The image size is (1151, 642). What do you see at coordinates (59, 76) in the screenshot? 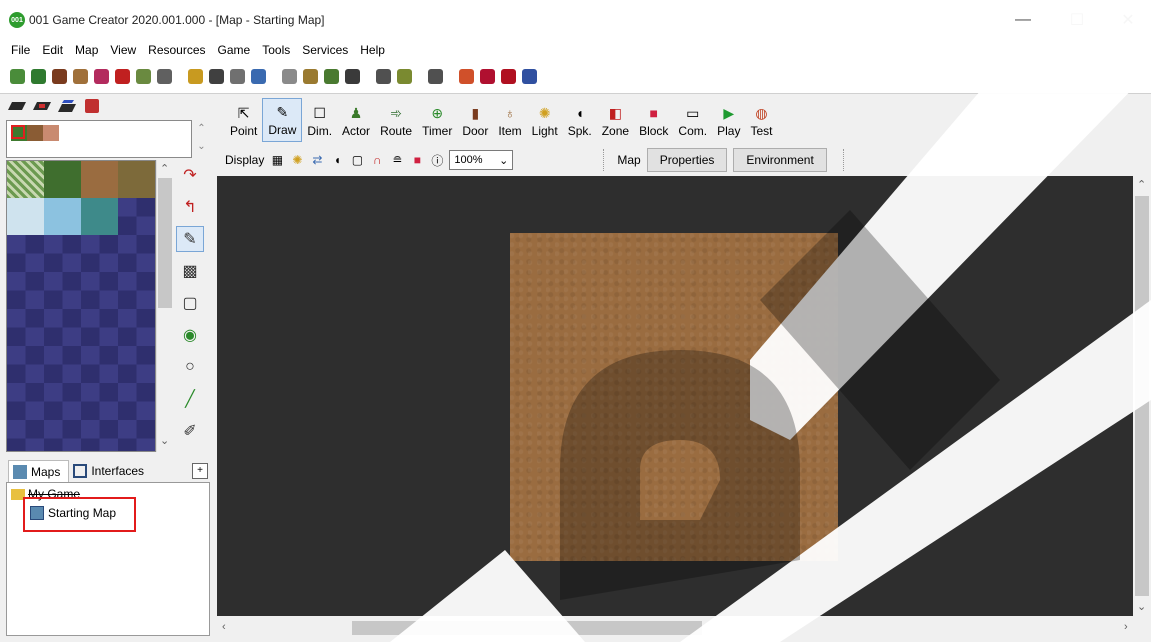
I see `door-resource-icon` at bounding box center [59, 76].